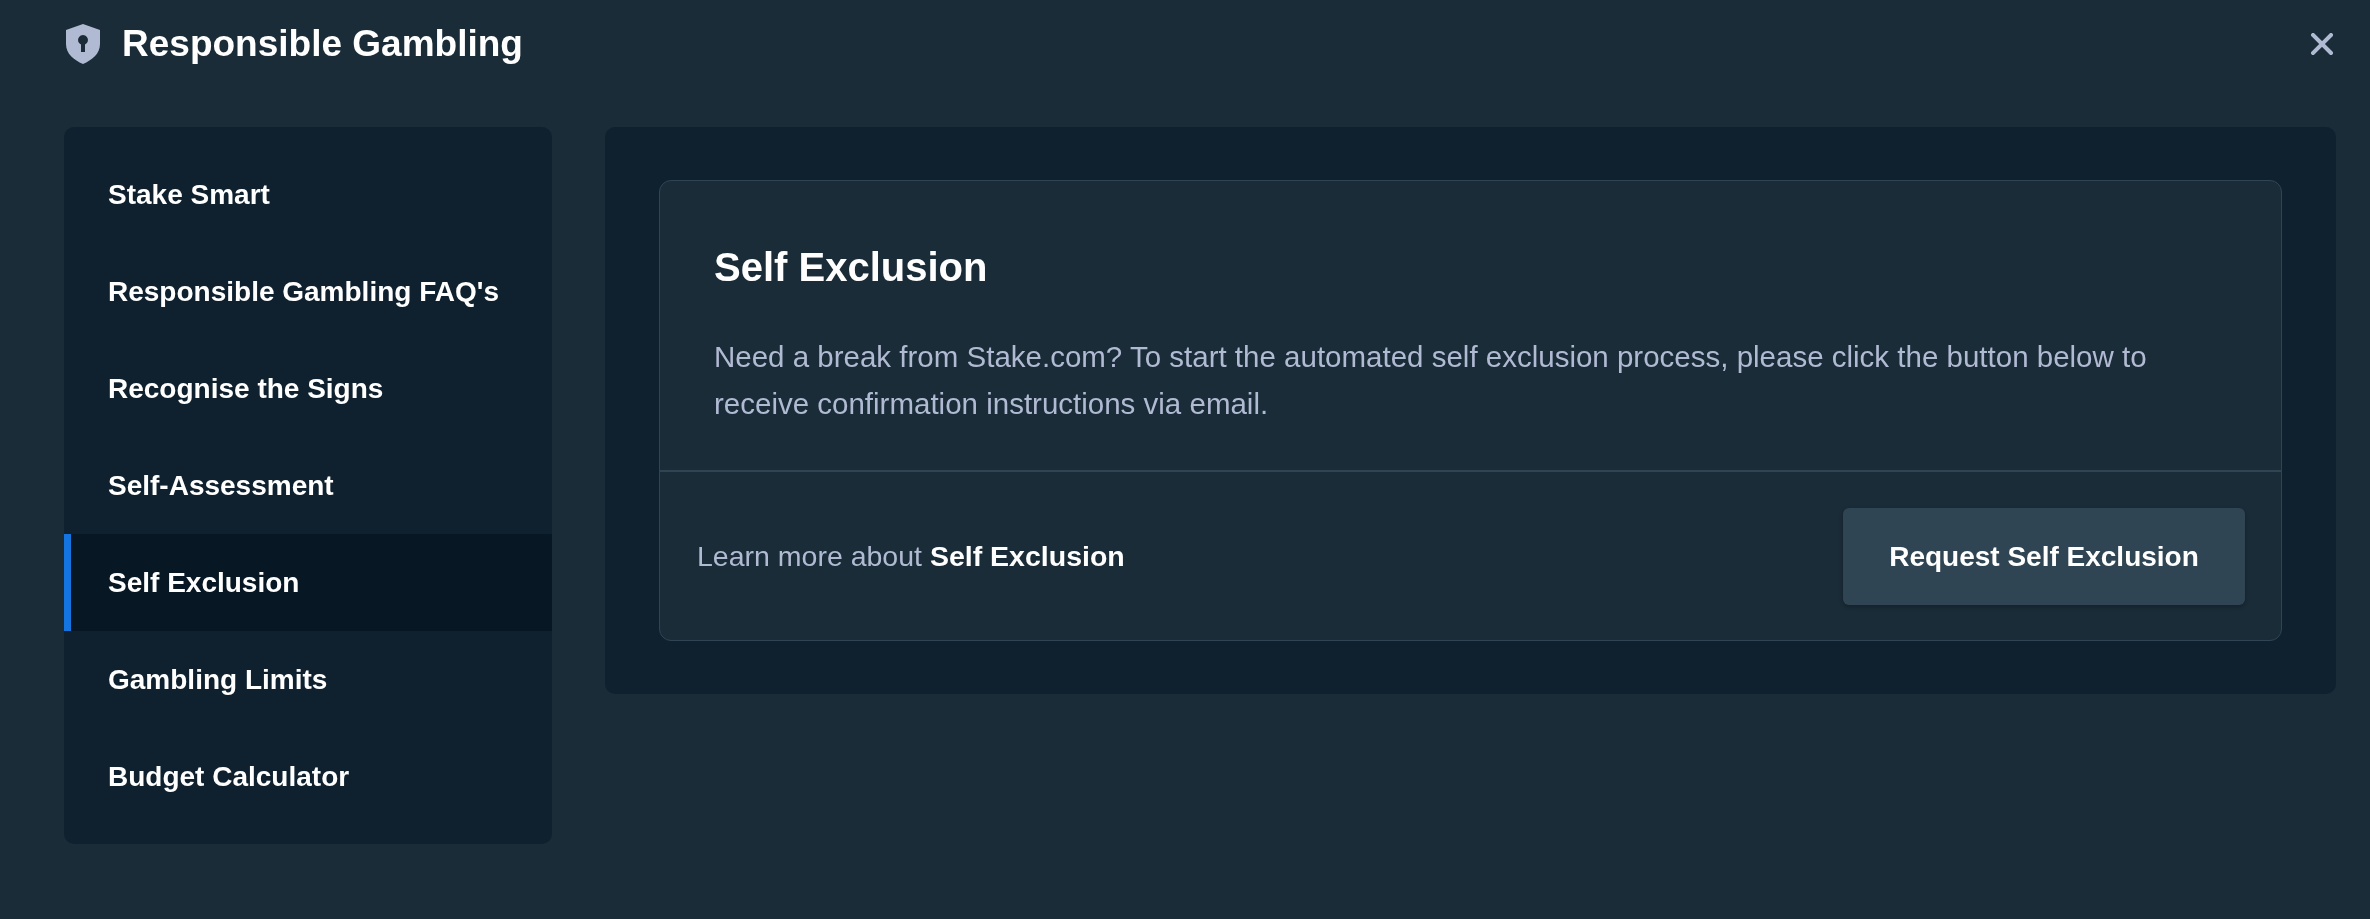 The width and height of the screenshot is (2370, 919). I want to click on sidebar-item: Recognise the Signs, so click(308, 388).